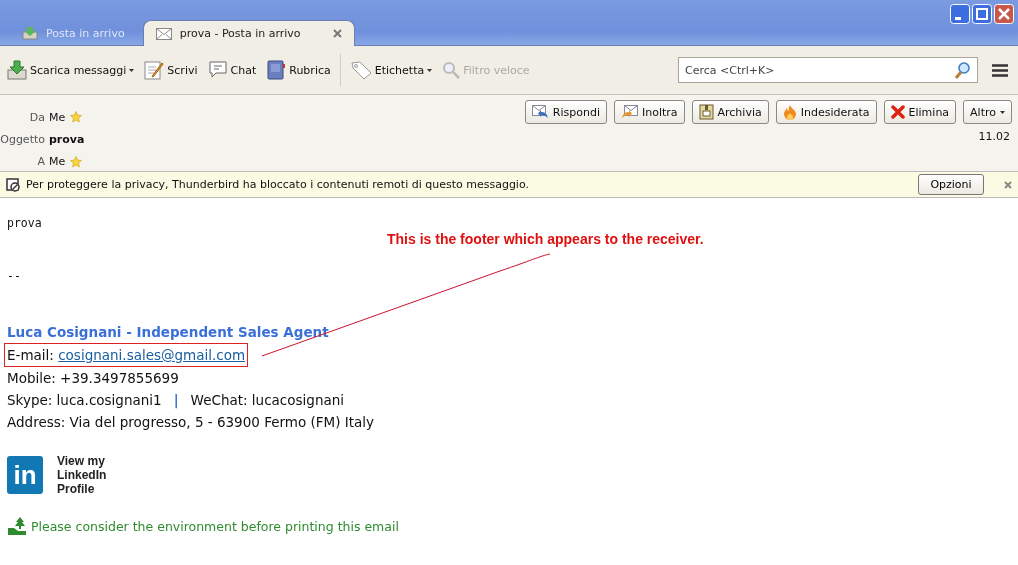 The width and height of the screenshot is (1018, 565). What do you see at coordinates (826, 112) in the screenshot?
I see `action-button: Indesiderata` at bounding box center [826, 112].